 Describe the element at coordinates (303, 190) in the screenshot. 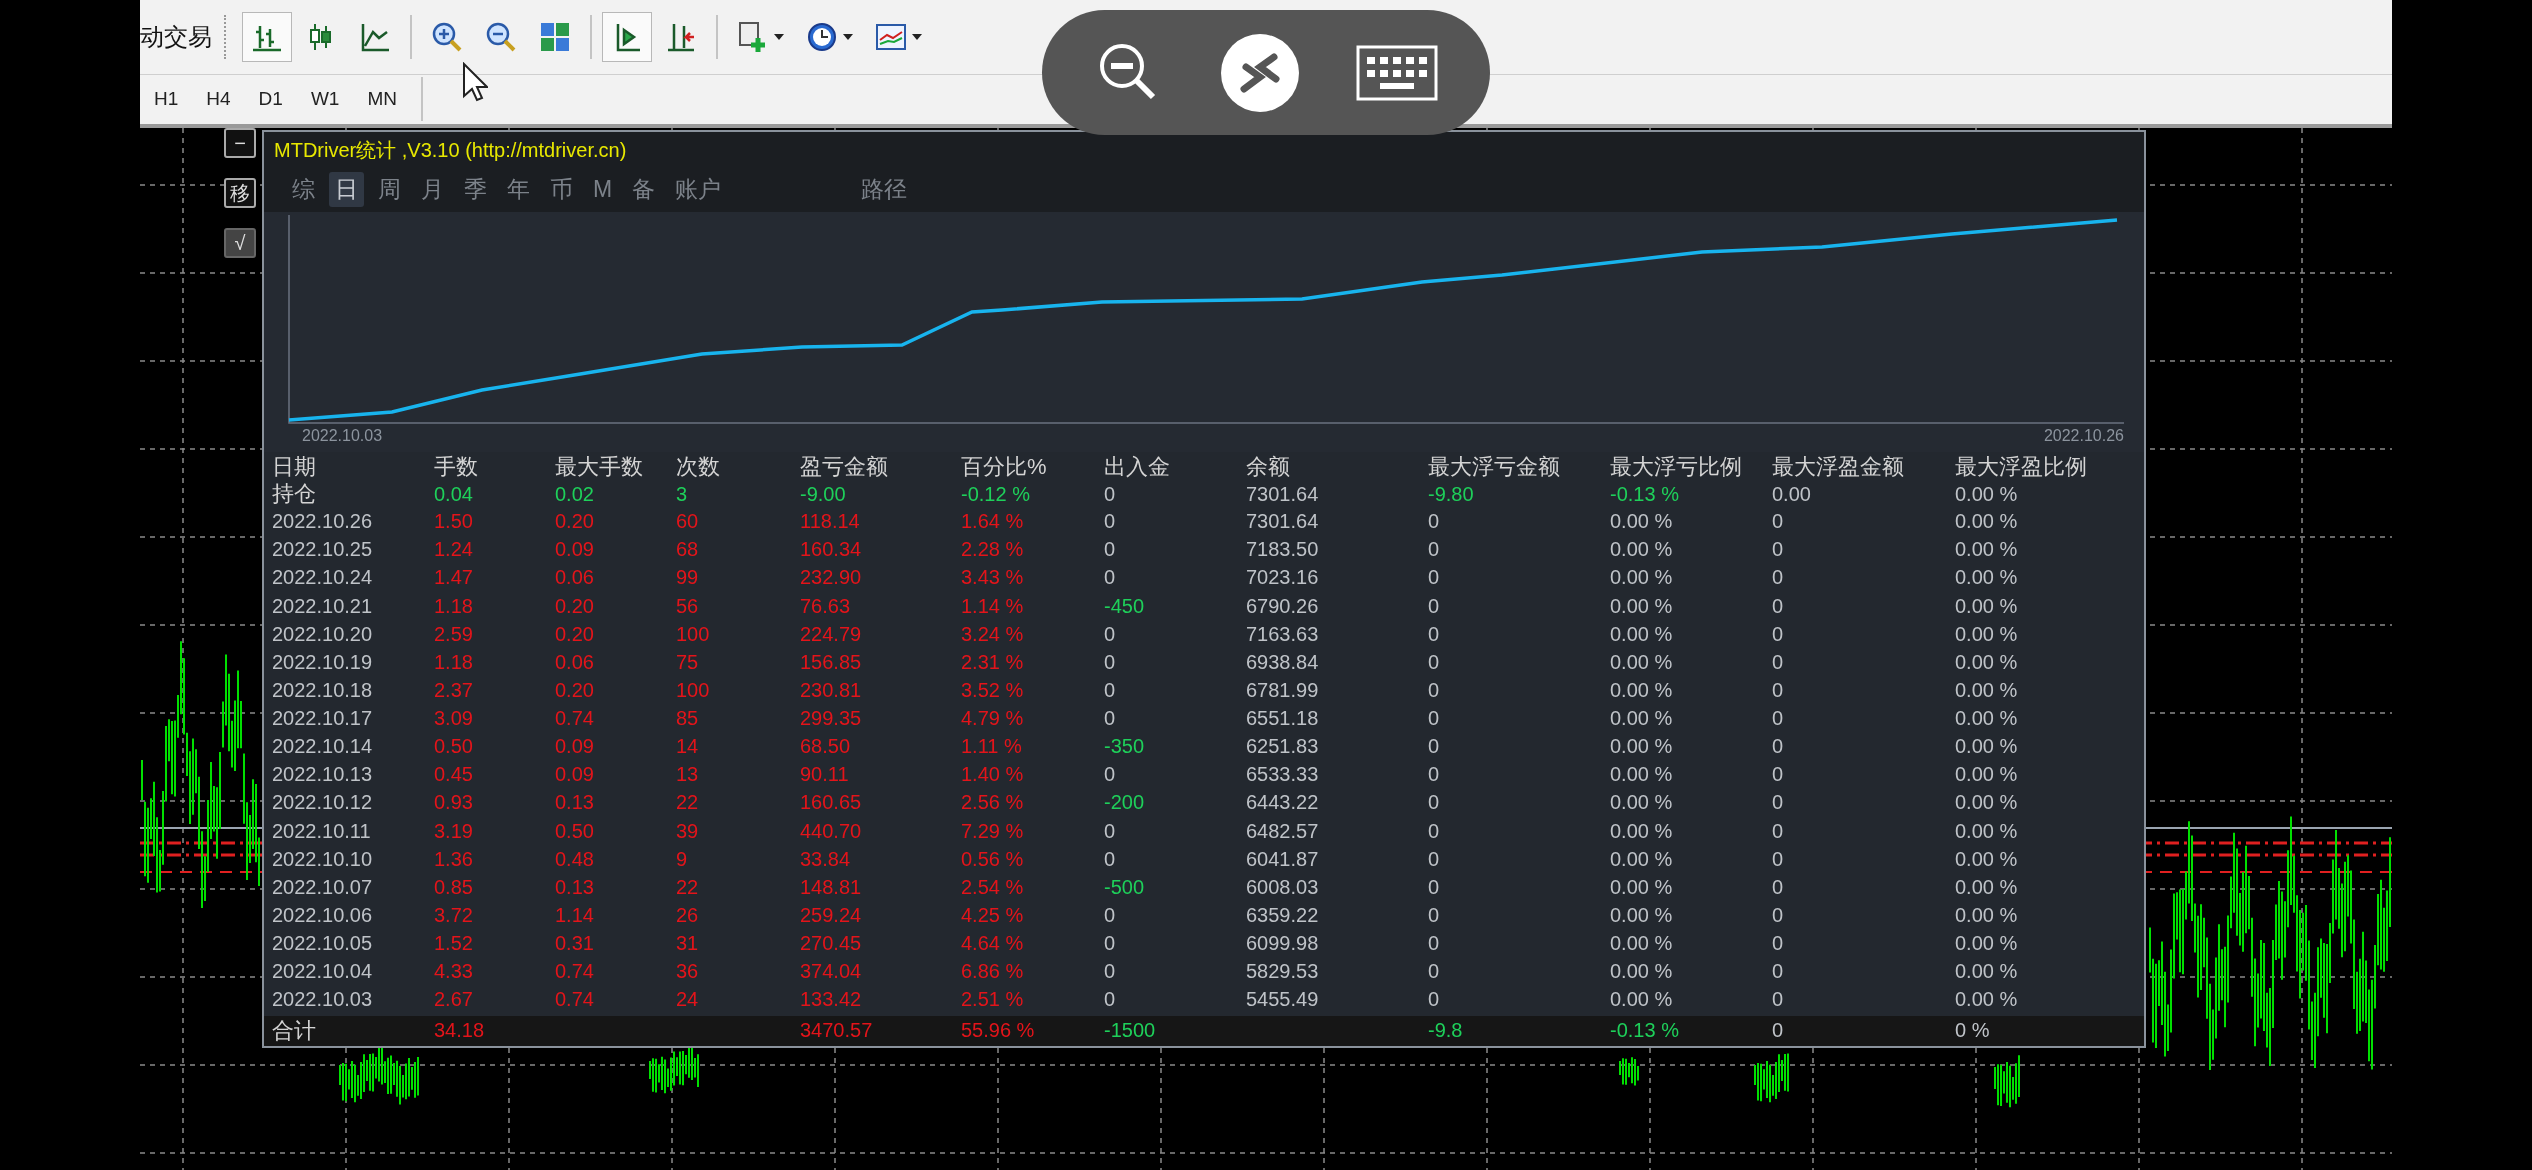

I see `period-tab: 综` at that location.